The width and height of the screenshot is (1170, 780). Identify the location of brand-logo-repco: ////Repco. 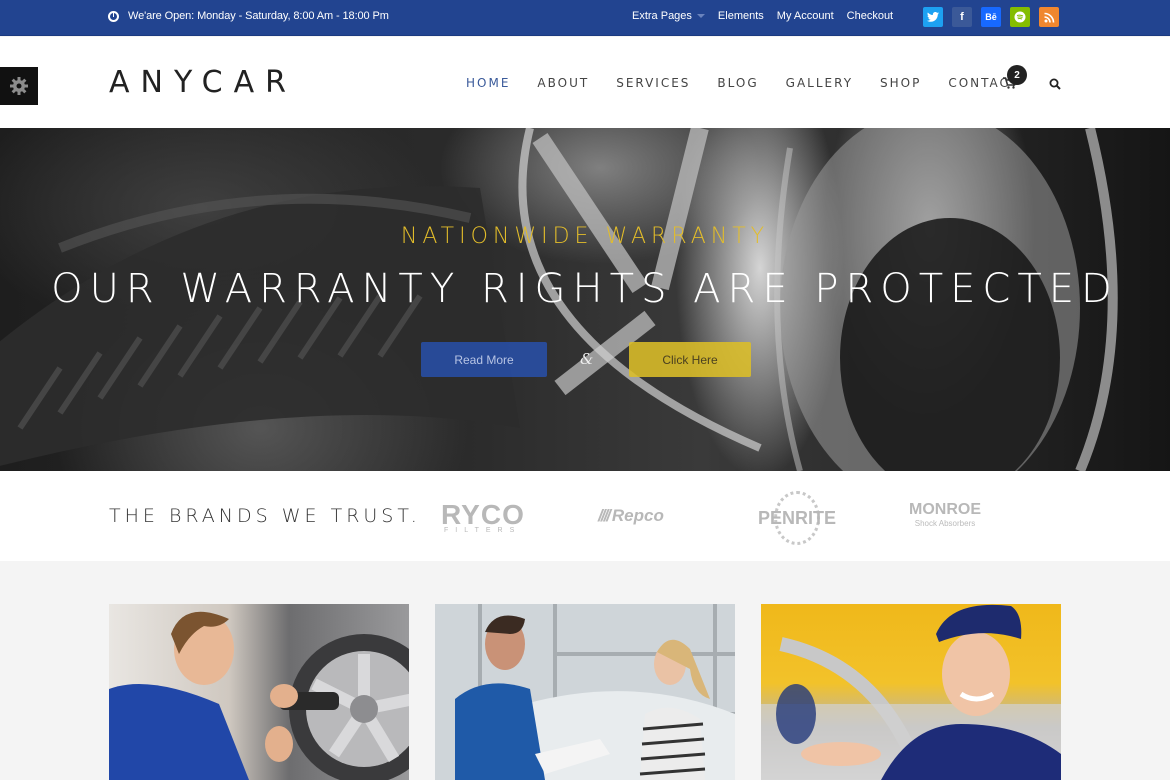
(631, 516).